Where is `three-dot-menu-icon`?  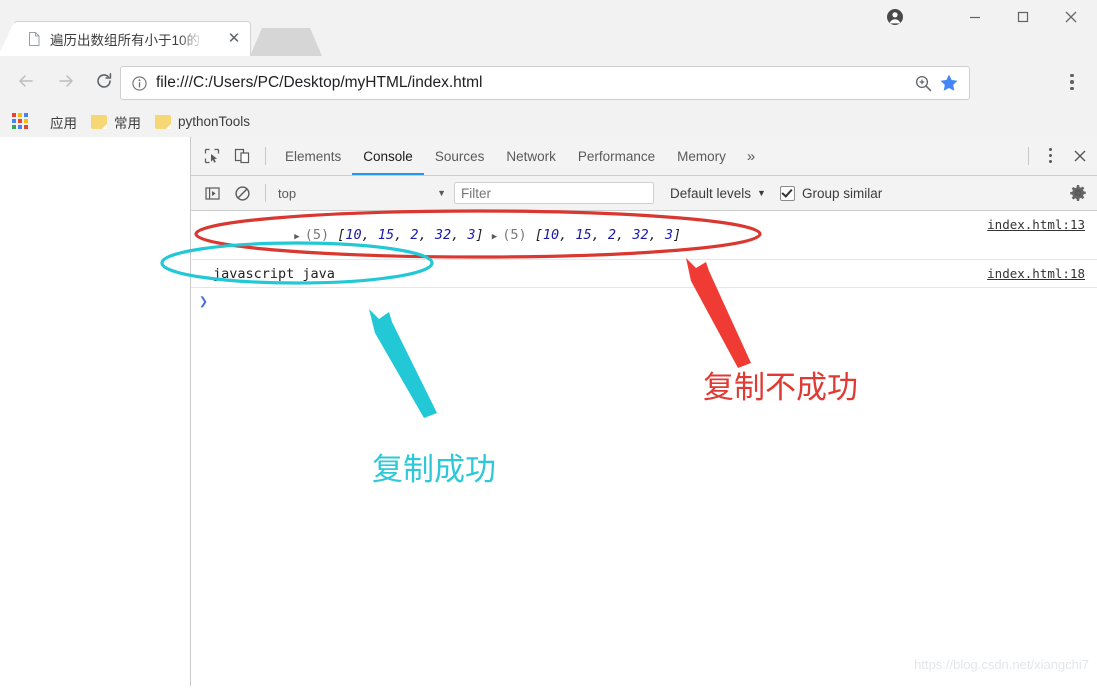
three-dot-menu-icon is located at coordinates (1072, 82).